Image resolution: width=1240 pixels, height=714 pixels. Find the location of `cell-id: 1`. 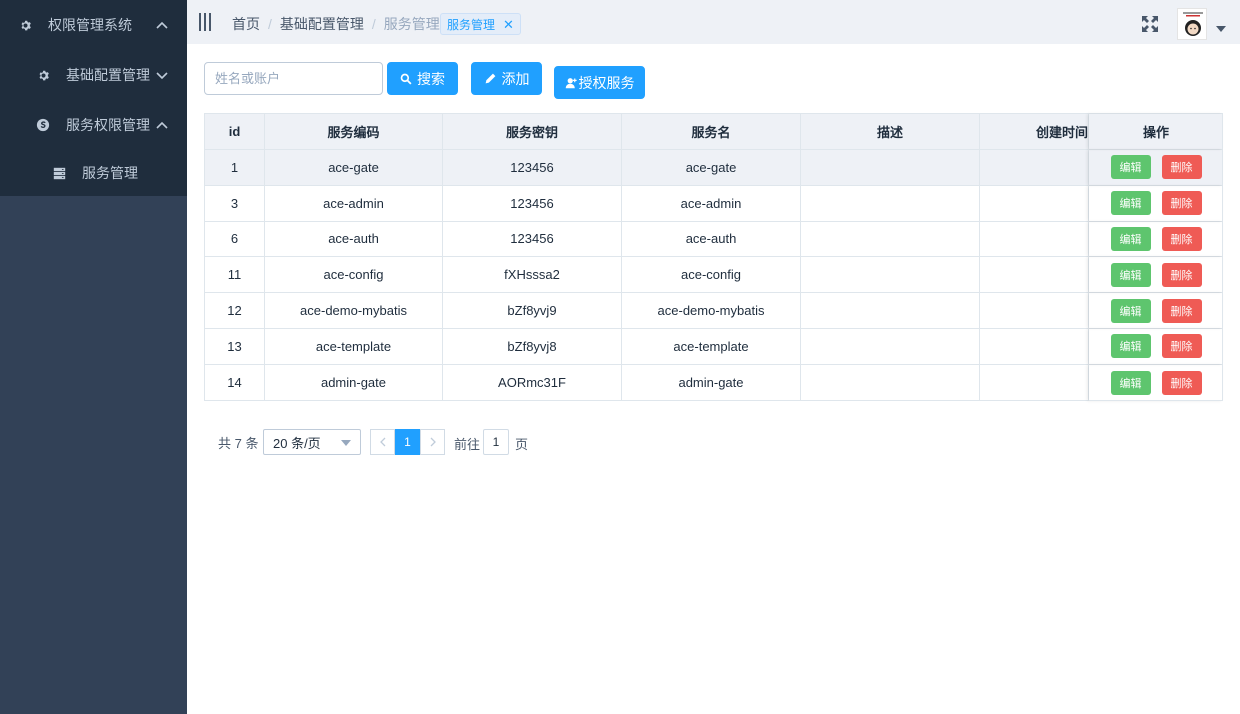

cell-id: 1 is located at coordinates (235, 167).